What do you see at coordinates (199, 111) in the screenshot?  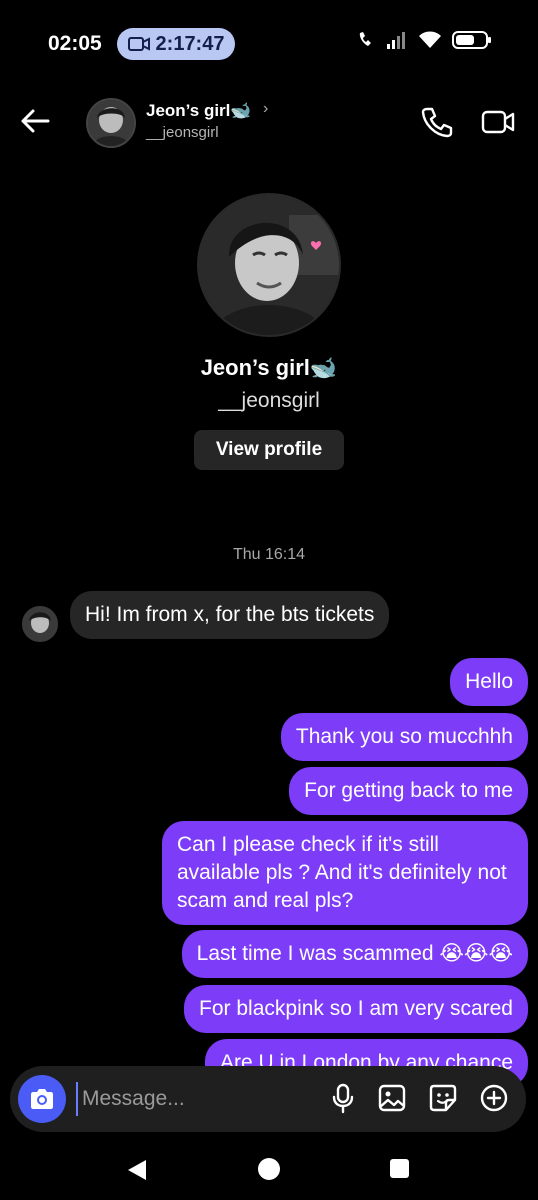 I see `header-name: Jeon’s girl🐋` at bounding box center [199, 111].